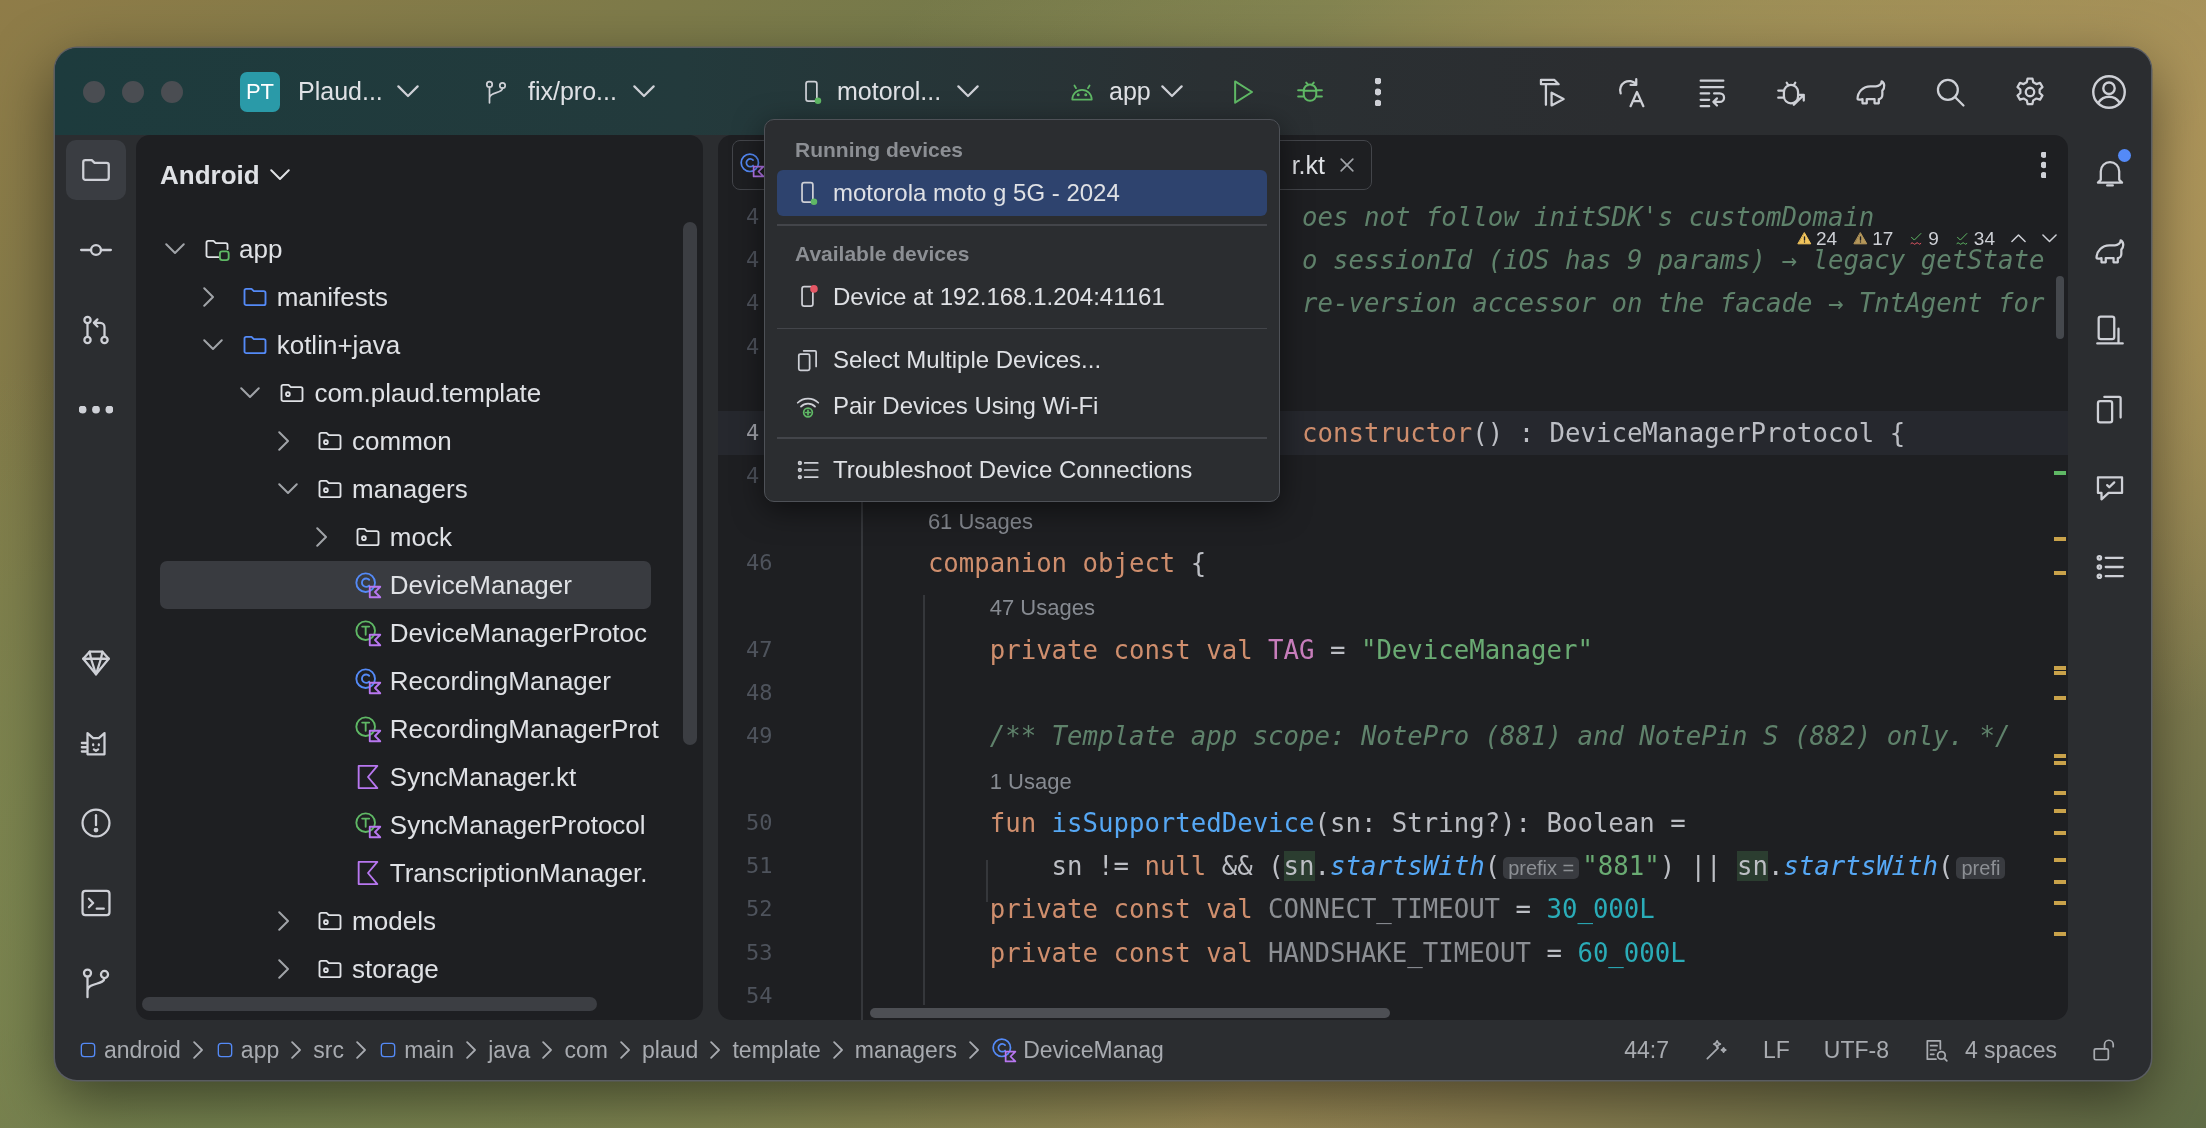 This screenshot has width=2206, height=1128. What do you see at coordinates (969, 779) in the screenshot?
I see `usage-hint: 1 Usage` at bounding box center [969, 779].